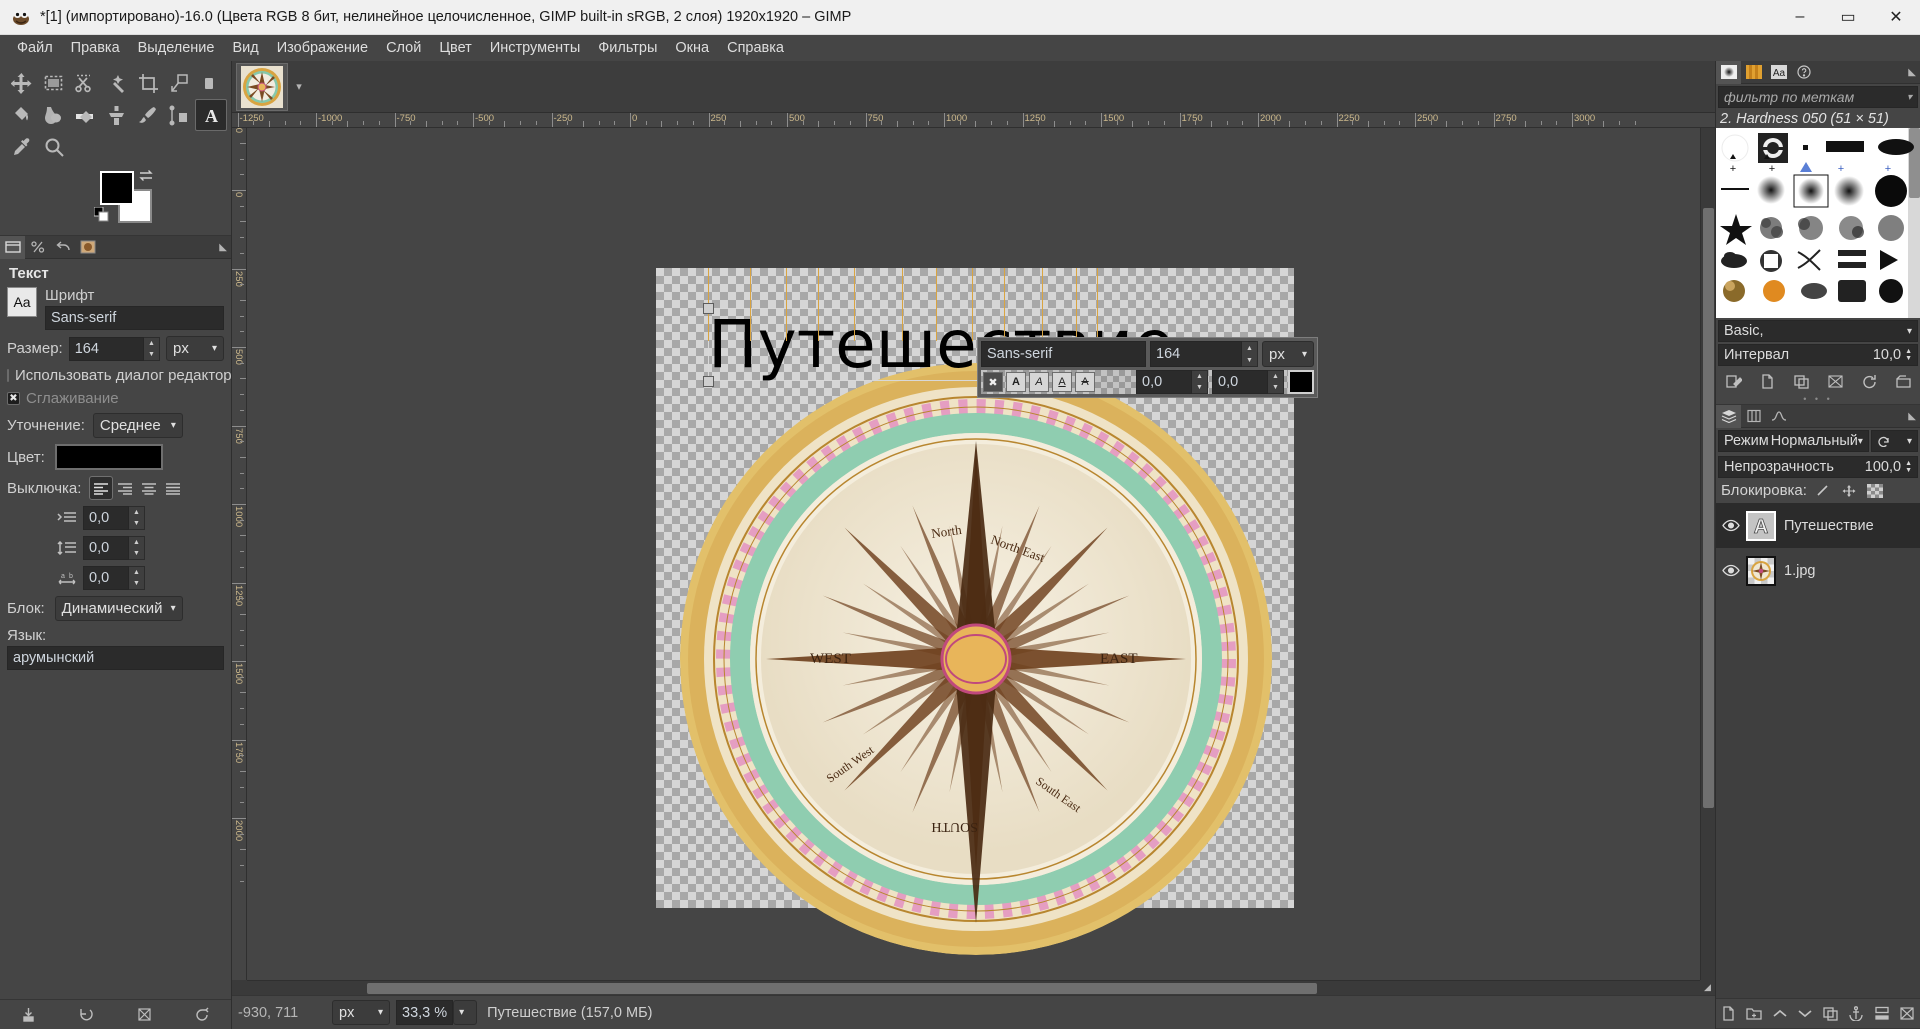 The height and width of the screenshot is (1029, 1920). Describe the element at coordinates (1778, 72) in the screenshot. I see `fonts-tab: Aa` at that location.